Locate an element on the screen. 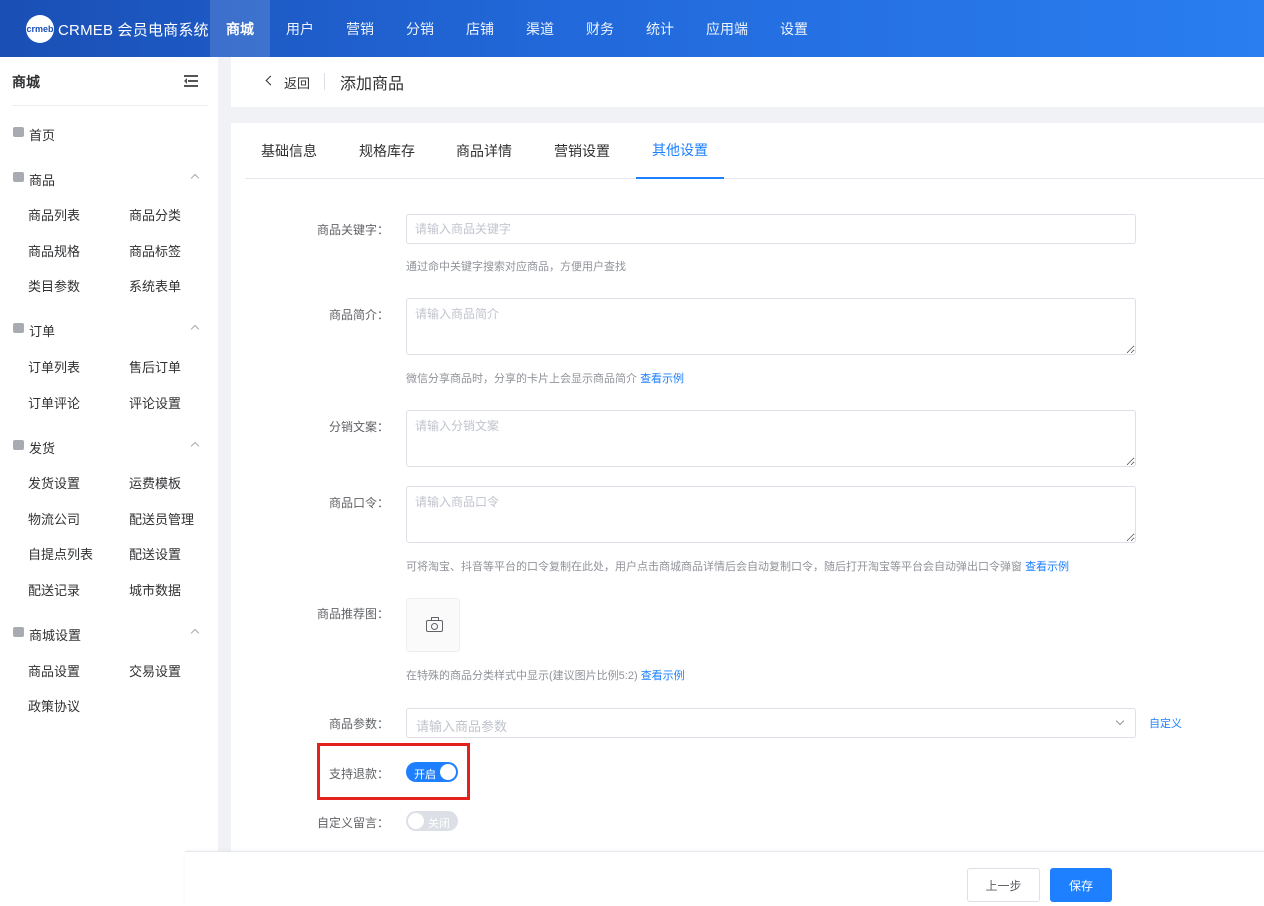 Image resolution: width=1264 pixels, height=906 pixels. chevron-down-icon is located at coordinates (1120, 721).